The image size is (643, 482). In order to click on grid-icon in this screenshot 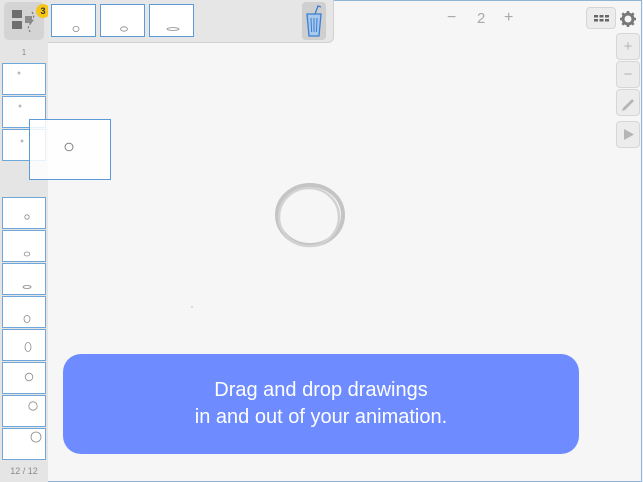, I will do `click(601, 18)`.